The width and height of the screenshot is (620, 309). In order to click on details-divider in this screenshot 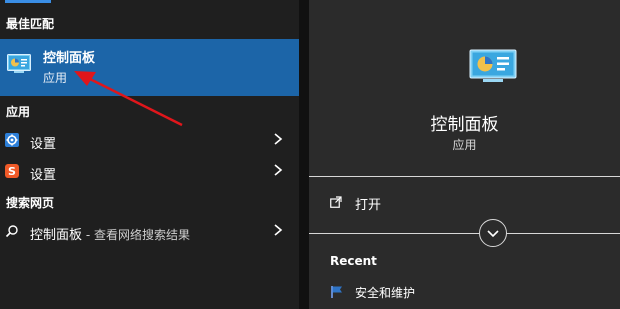, I will do `click(464, 176)`.